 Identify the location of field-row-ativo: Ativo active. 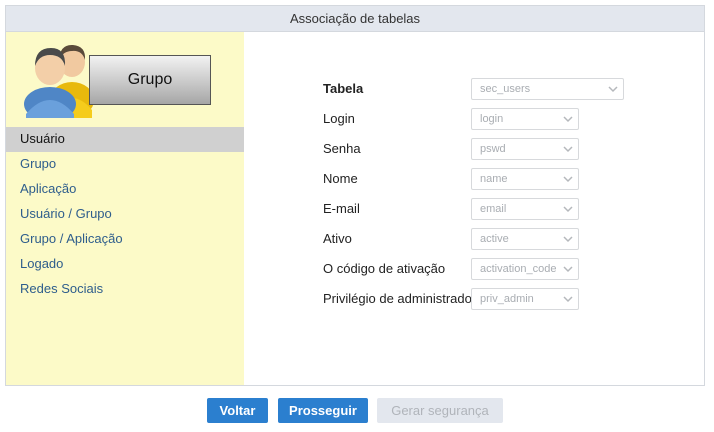
(483, 239).